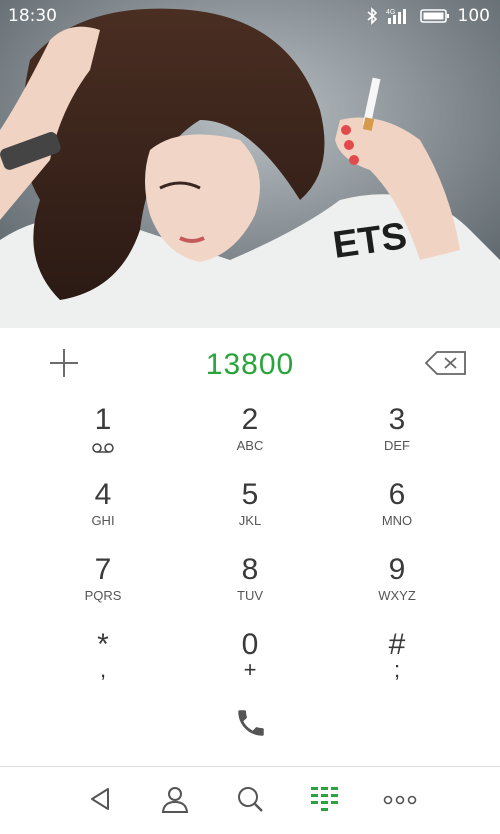 This screenshot has width=500, height=834. Describe the element at coordinates (434, 16) in the screenshot. I see `battery-icon` at that location.